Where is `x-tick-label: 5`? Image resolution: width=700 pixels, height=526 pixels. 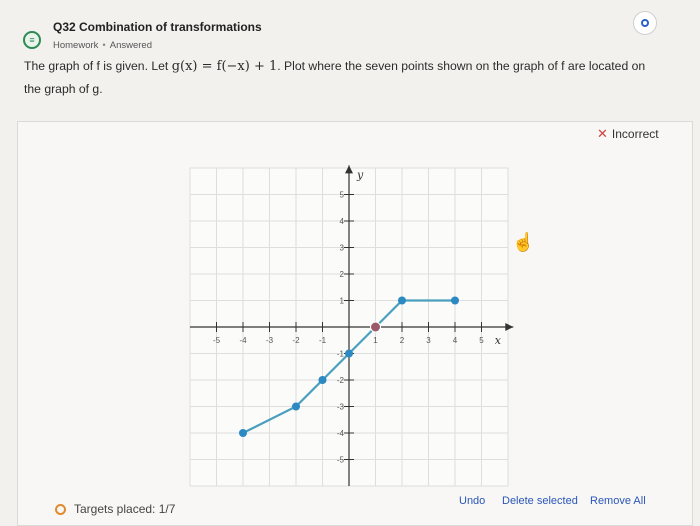 x-tick-label: 5 is located at coordinates (481, 340).